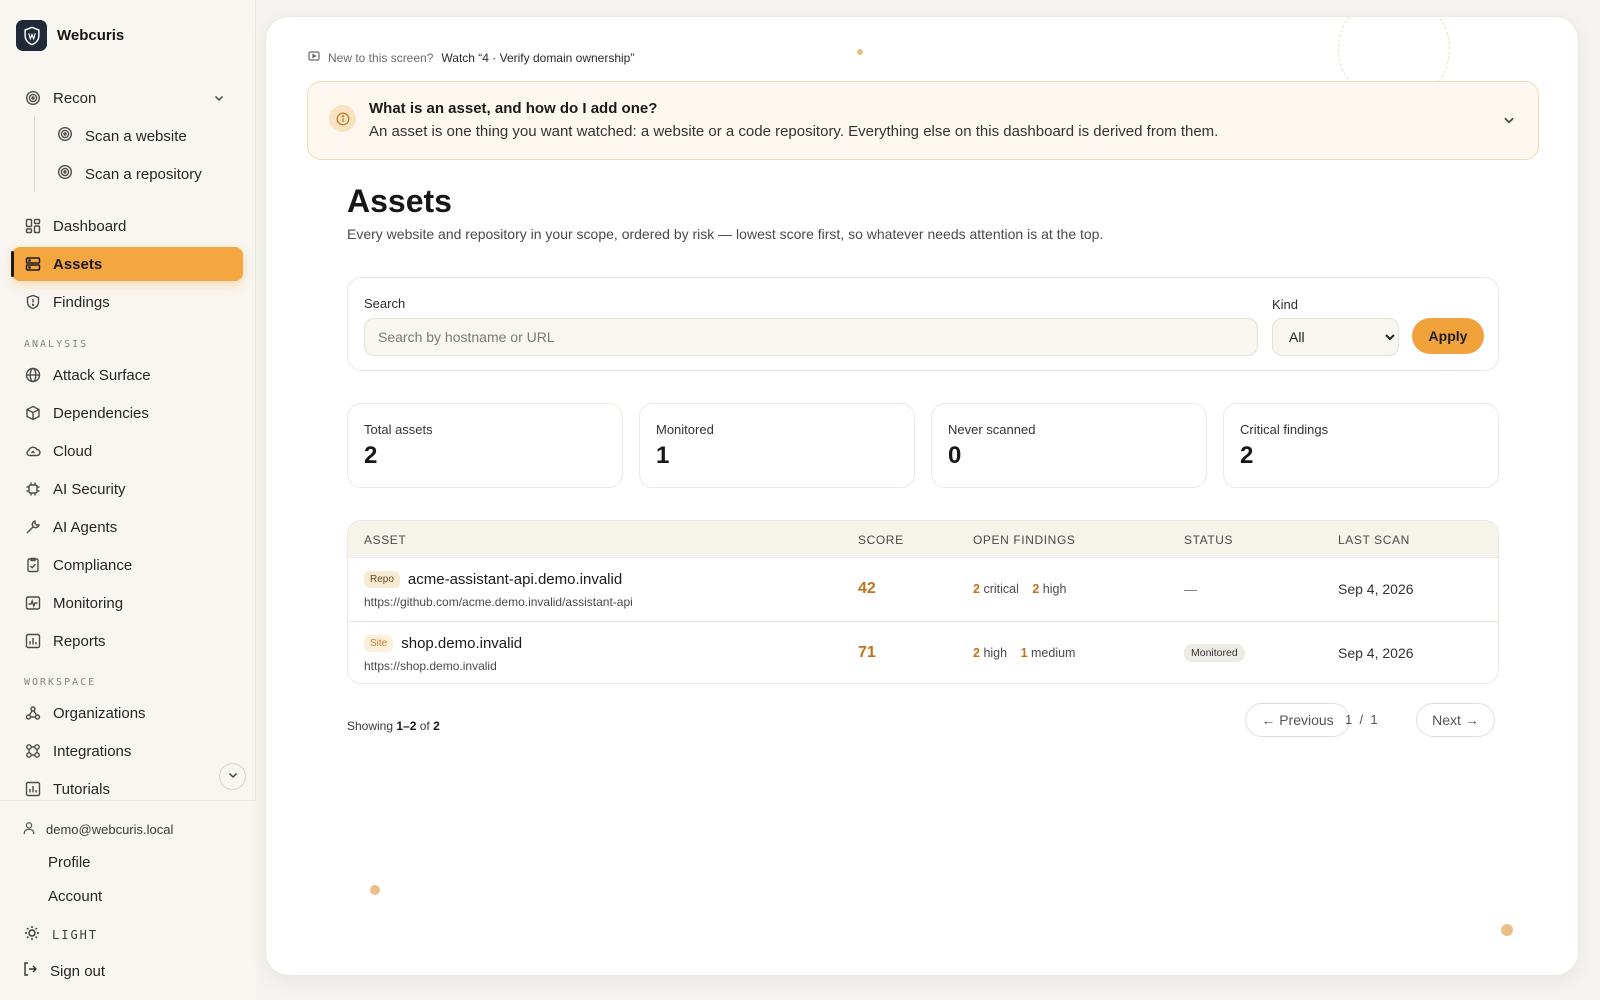  Describe the element at coordinates (1024, 653) in the screenshot. I see `finding-count: 1` at that location.